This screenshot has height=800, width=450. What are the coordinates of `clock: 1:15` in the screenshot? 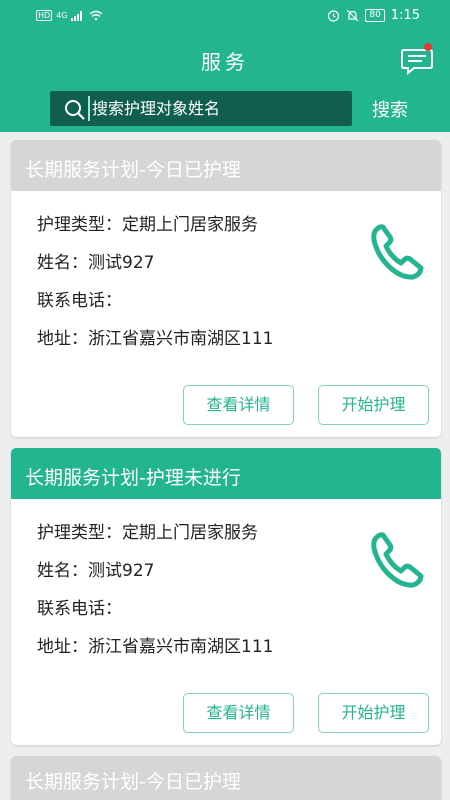 It's located at (405, 15).